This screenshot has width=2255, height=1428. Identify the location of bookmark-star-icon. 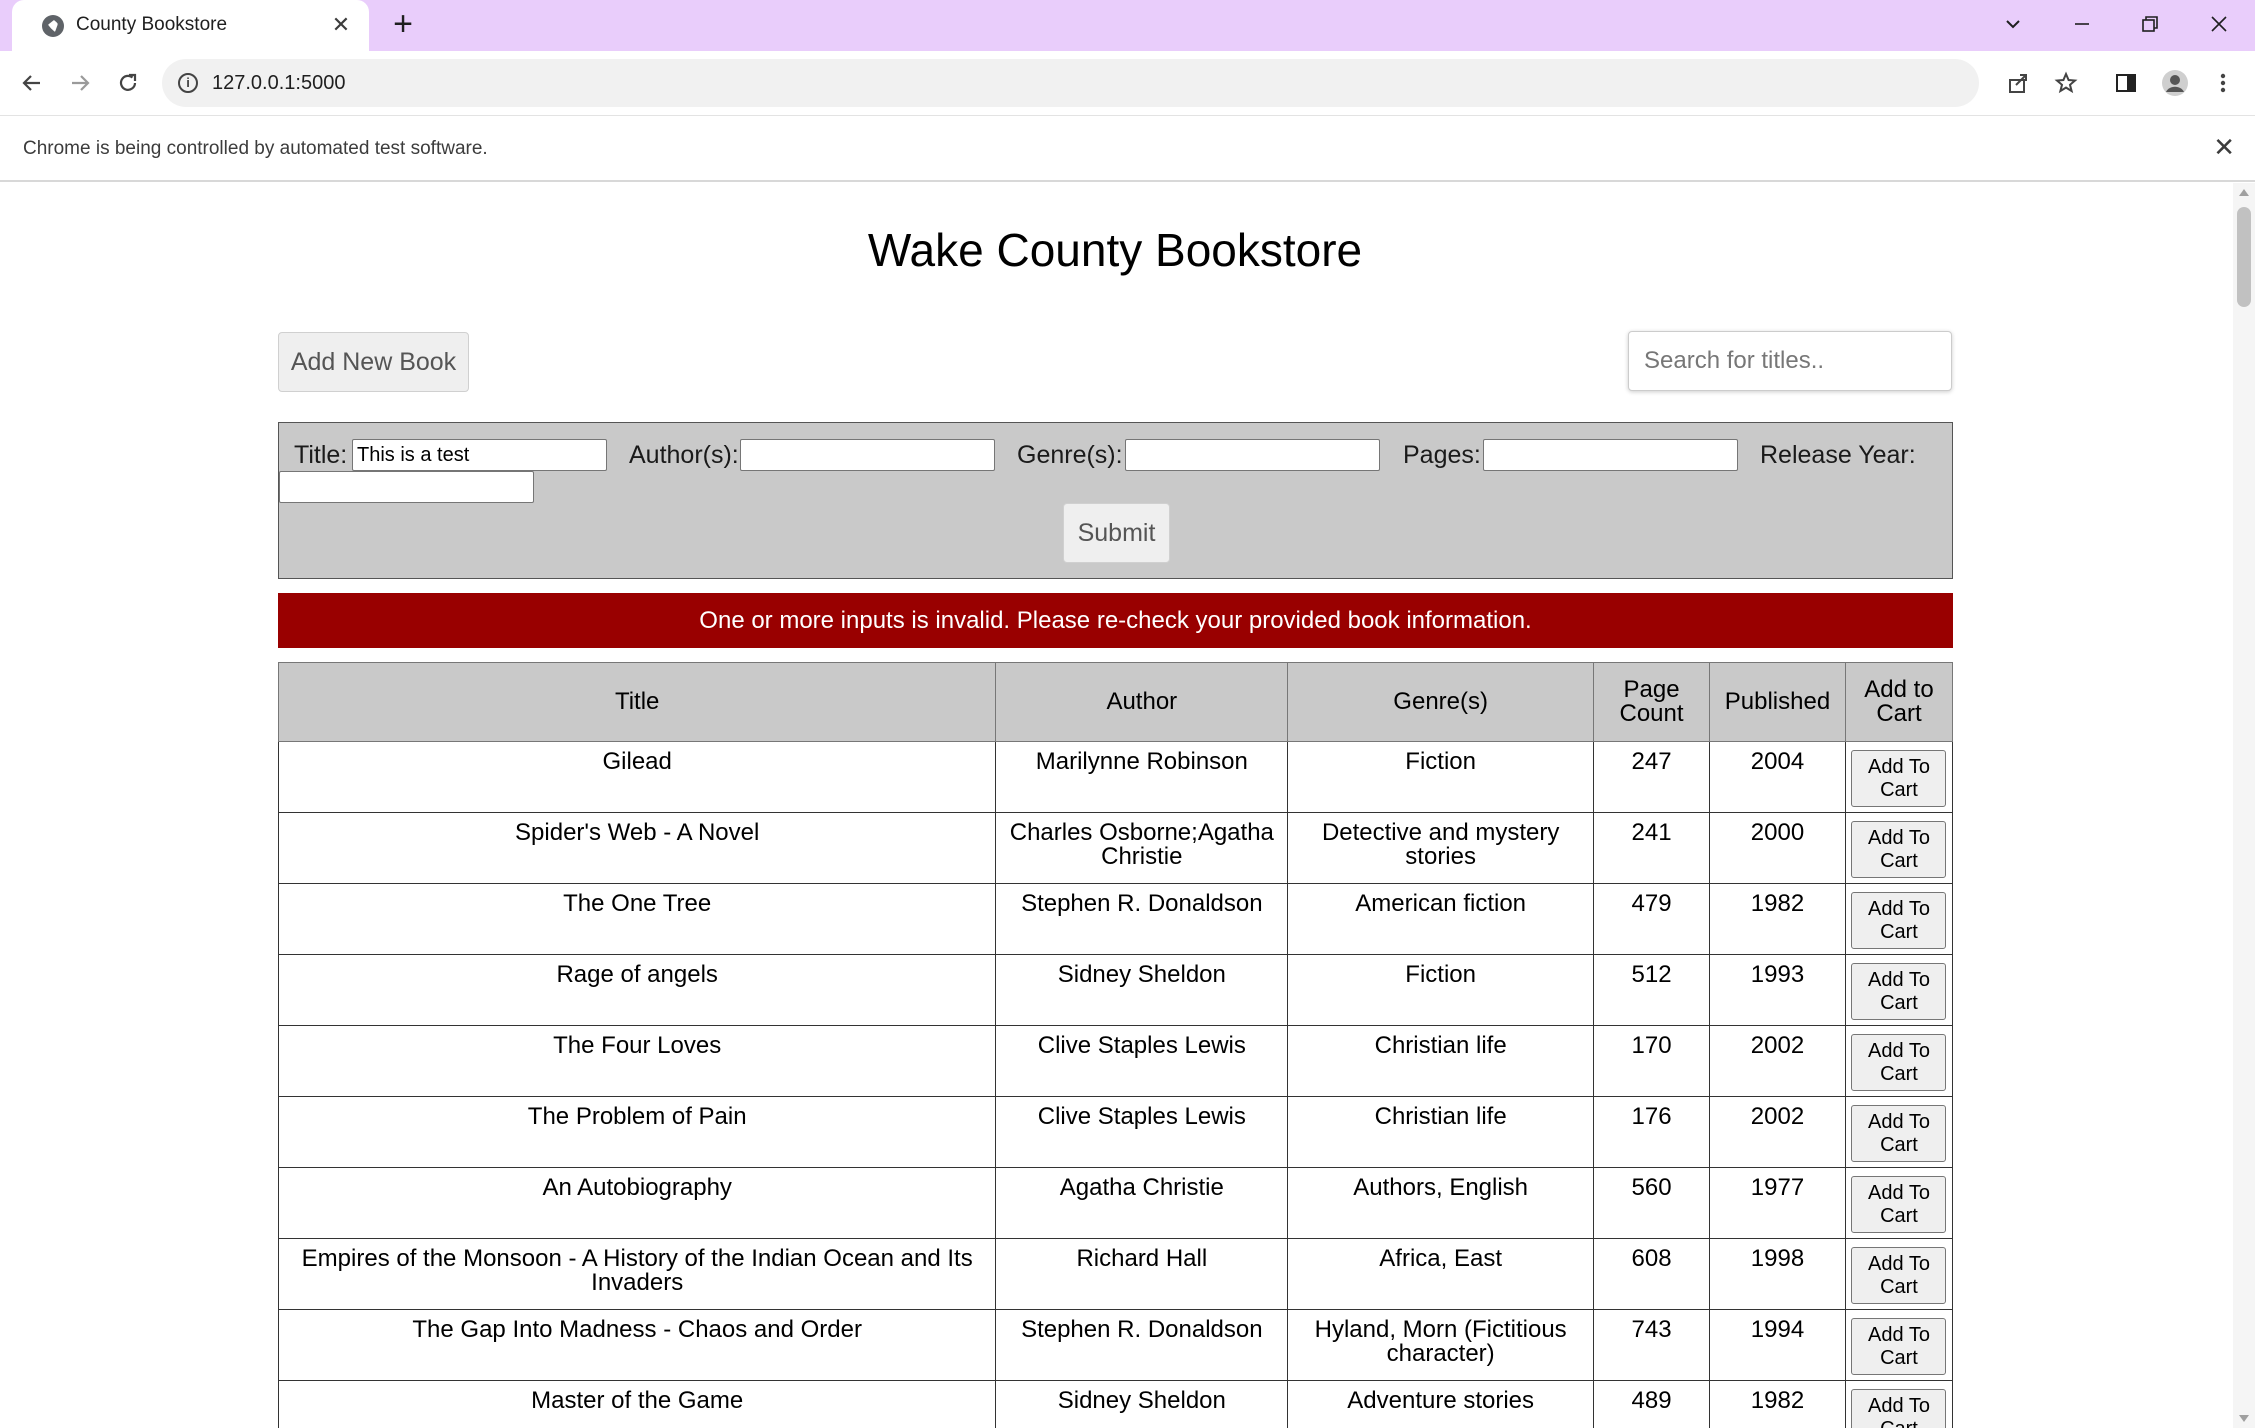
(2066, 83).